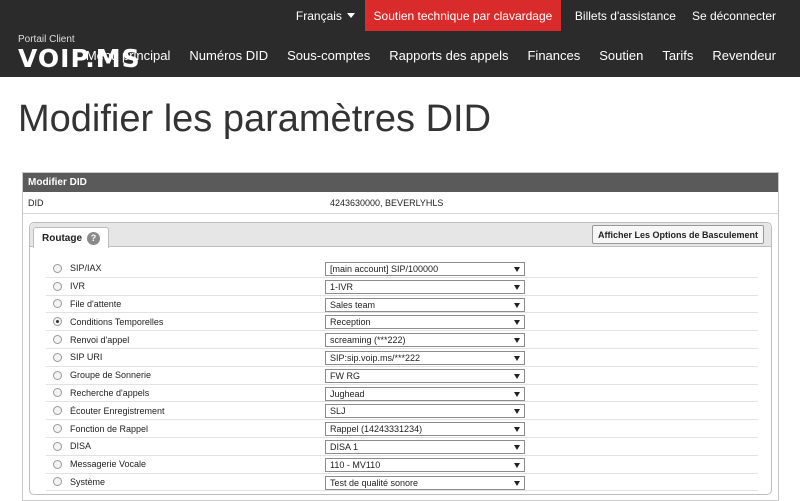 Image resolution: width=800 pixels, height=501 pixels. I want to click on select-voicemail: 110 - MV110, so click(425, 464).